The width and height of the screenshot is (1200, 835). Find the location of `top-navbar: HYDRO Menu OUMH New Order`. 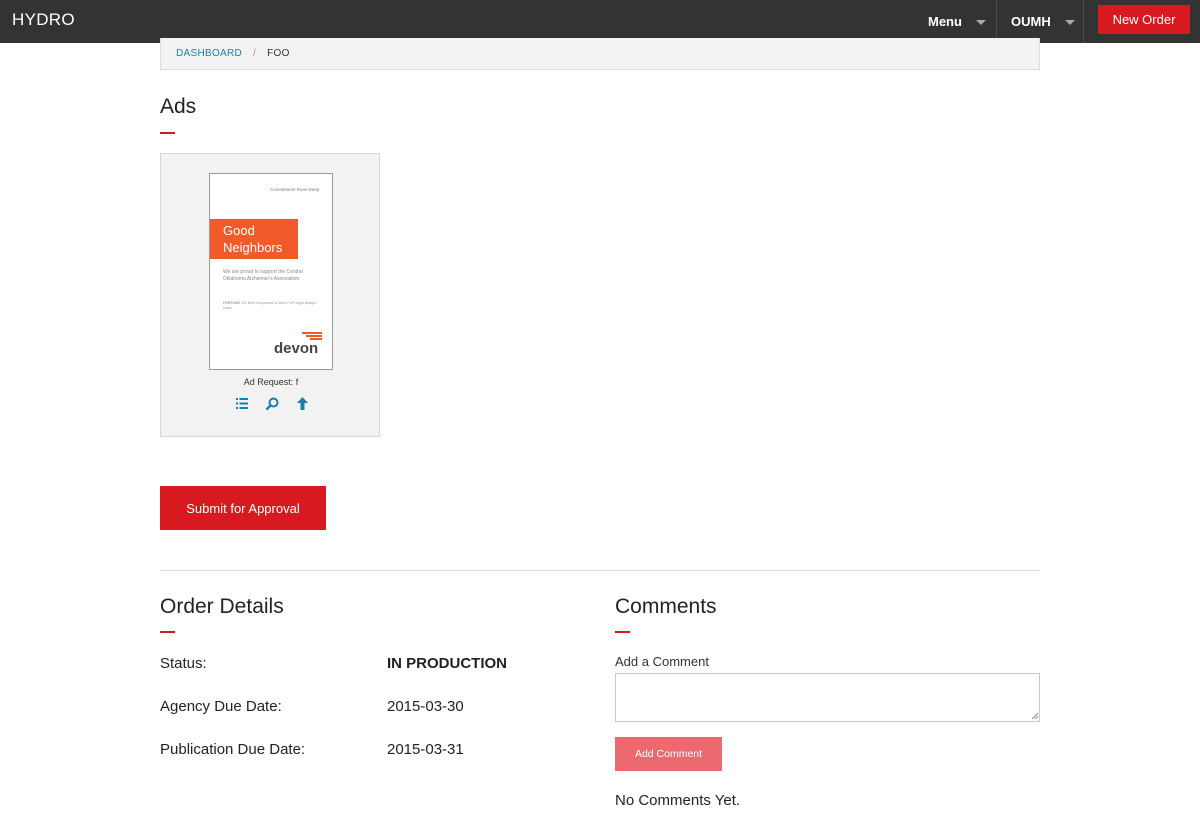

top-navbar: HYDRO Menu OUMH New Order is located at coordinates (600, 21).